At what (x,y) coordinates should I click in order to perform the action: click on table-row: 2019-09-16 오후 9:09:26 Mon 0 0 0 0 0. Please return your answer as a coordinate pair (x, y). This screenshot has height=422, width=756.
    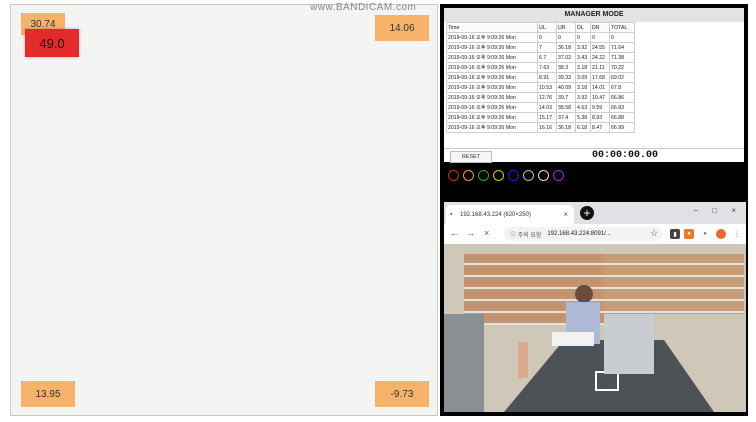
    Looking at the image, I should click on (540, 37).